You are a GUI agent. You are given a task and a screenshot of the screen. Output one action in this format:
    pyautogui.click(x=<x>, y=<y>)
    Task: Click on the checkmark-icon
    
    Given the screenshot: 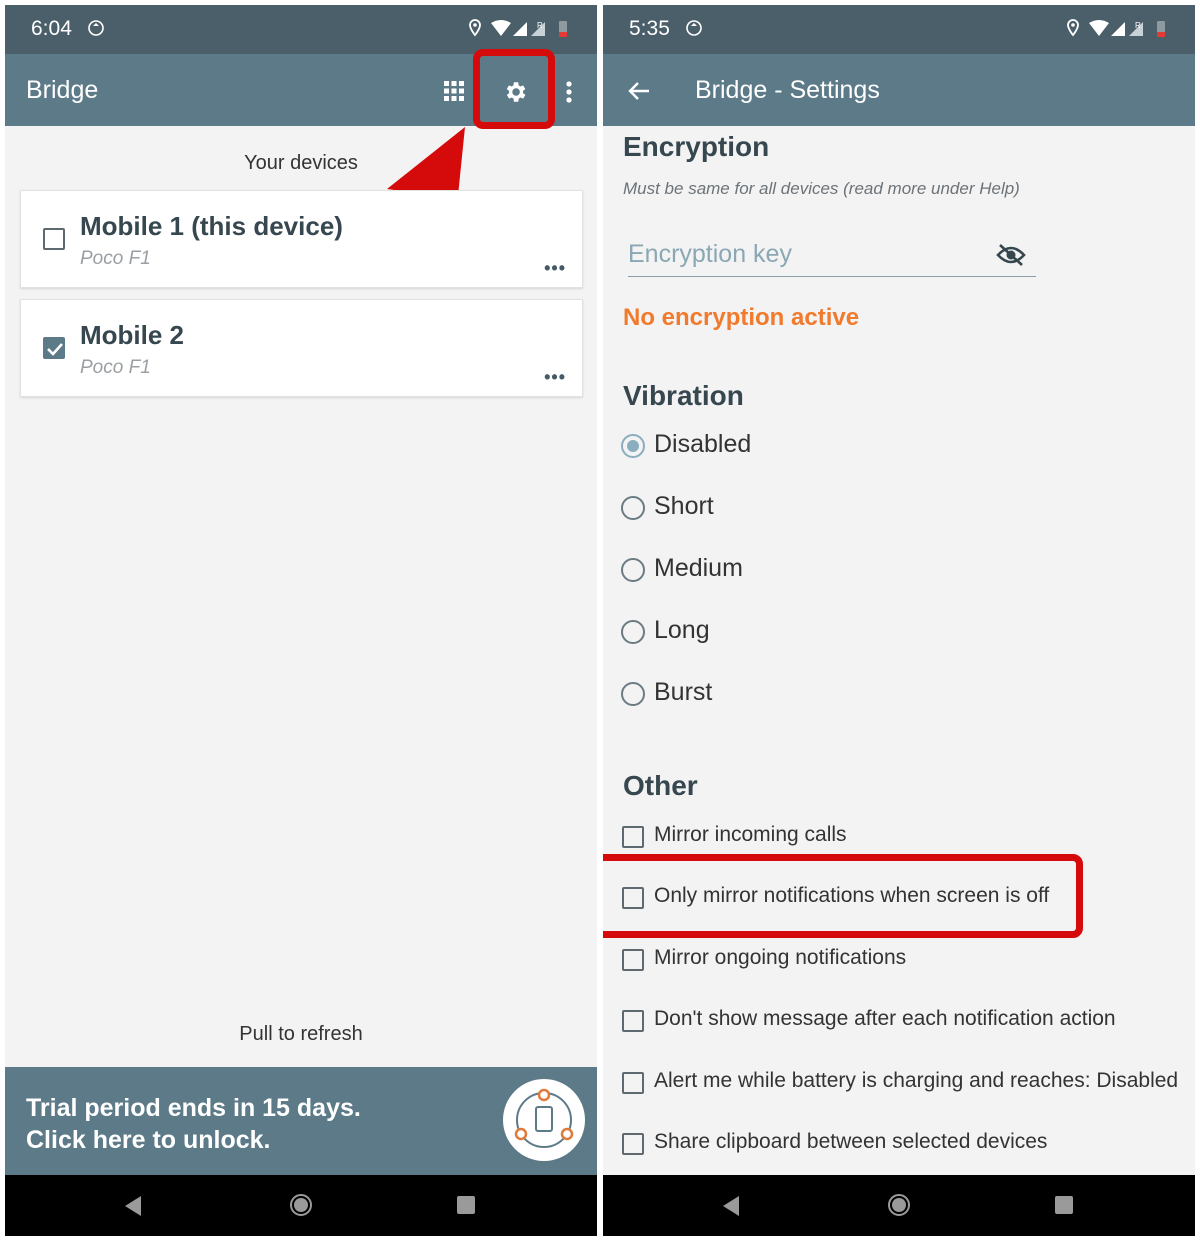 What is the action you would take?
    pyautogui.click(x=55, y=349)
    